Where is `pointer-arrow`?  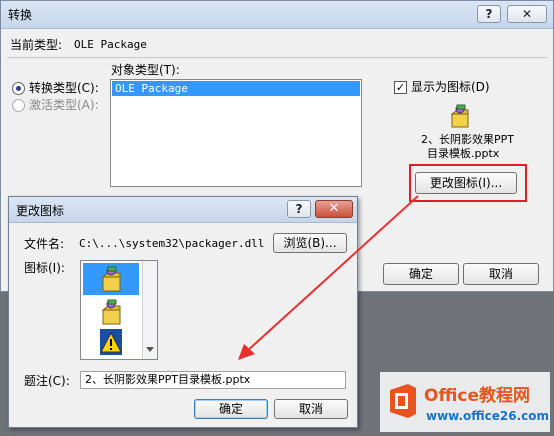 pointer-arrow is located at coordinates (328, 277).